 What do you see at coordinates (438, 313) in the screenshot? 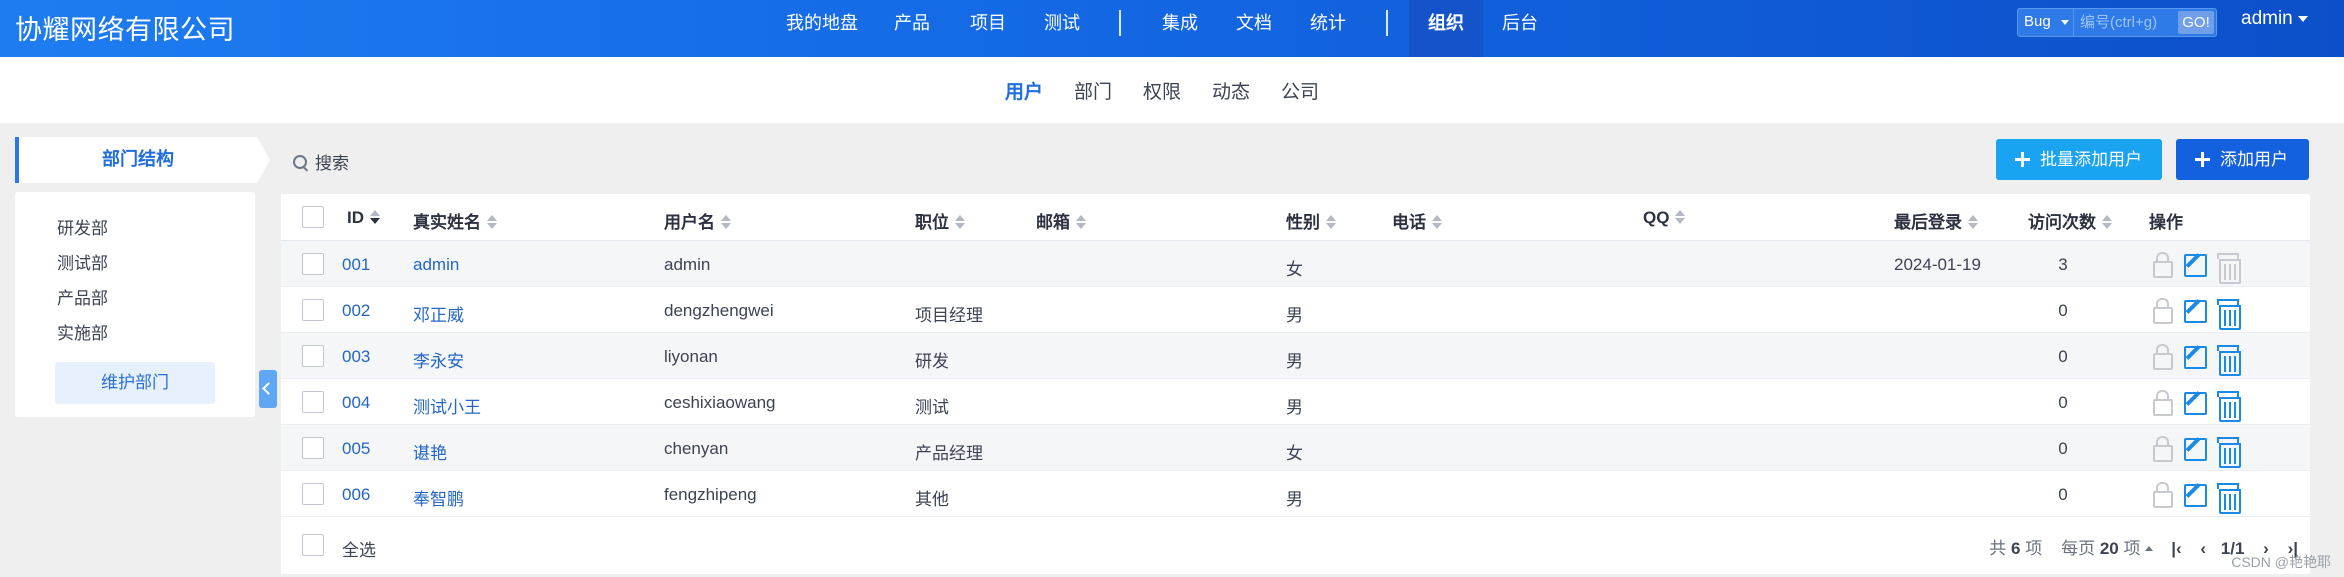
I see `user-realname: 邓正威` at bounding box center [438, 313].